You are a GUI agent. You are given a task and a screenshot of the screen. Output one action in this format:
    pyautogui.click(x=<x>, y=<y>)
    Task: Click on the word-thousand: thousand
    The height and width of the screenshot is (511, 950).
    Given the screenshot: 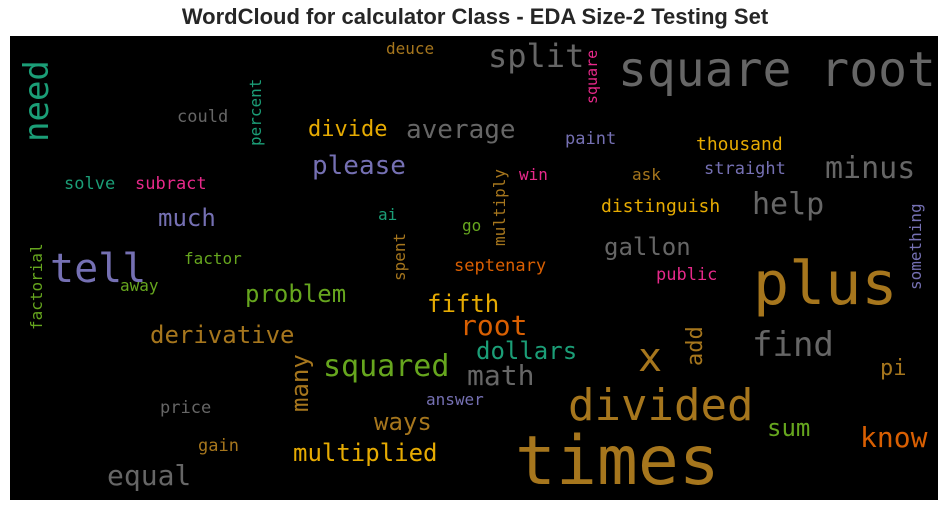 What is the action you would take?
    pyautogui.click(x=739, y=144)
    